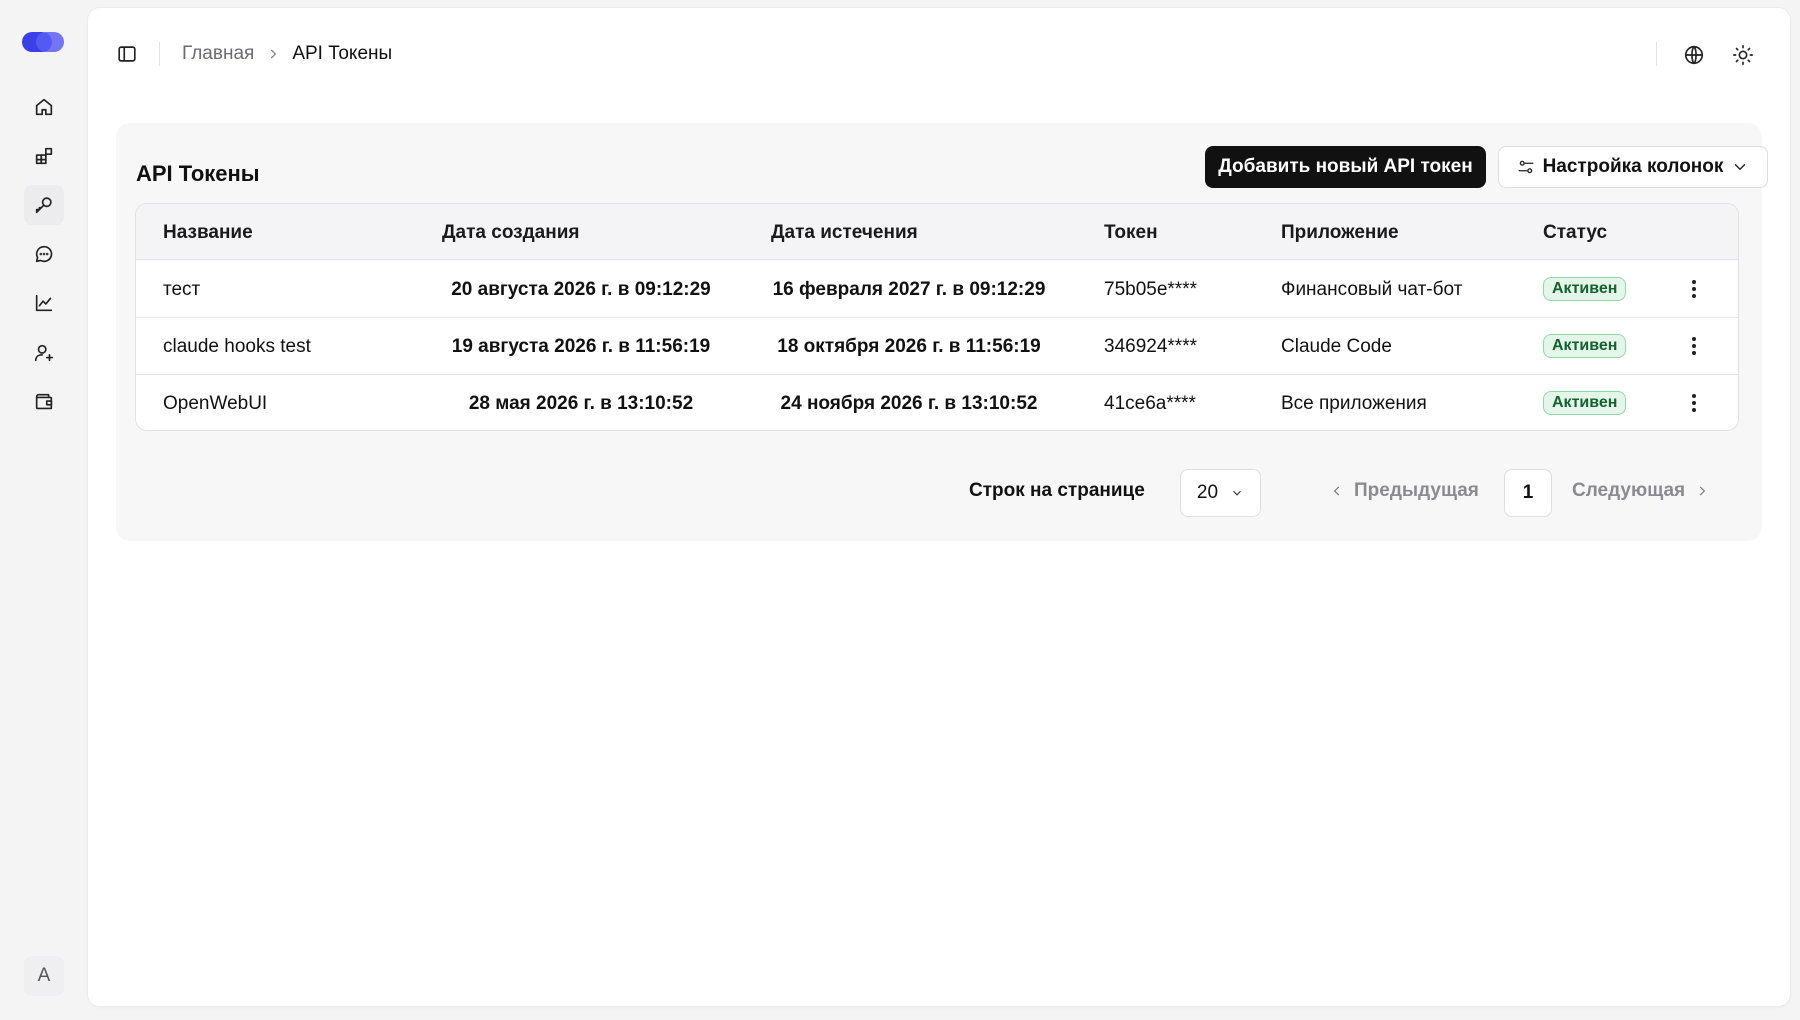 The width and height of the screenshot is (1800, 1020). I want to click on created-date: 20 августа 2026 г. в 09:12:29, so click(581, 289).